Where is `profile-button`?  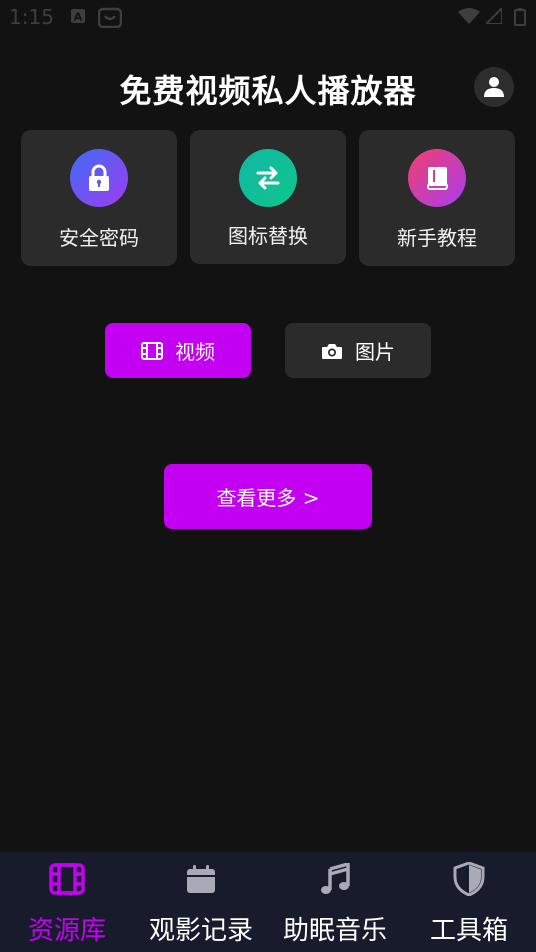
profile-button is located at coordinates (494, 87).